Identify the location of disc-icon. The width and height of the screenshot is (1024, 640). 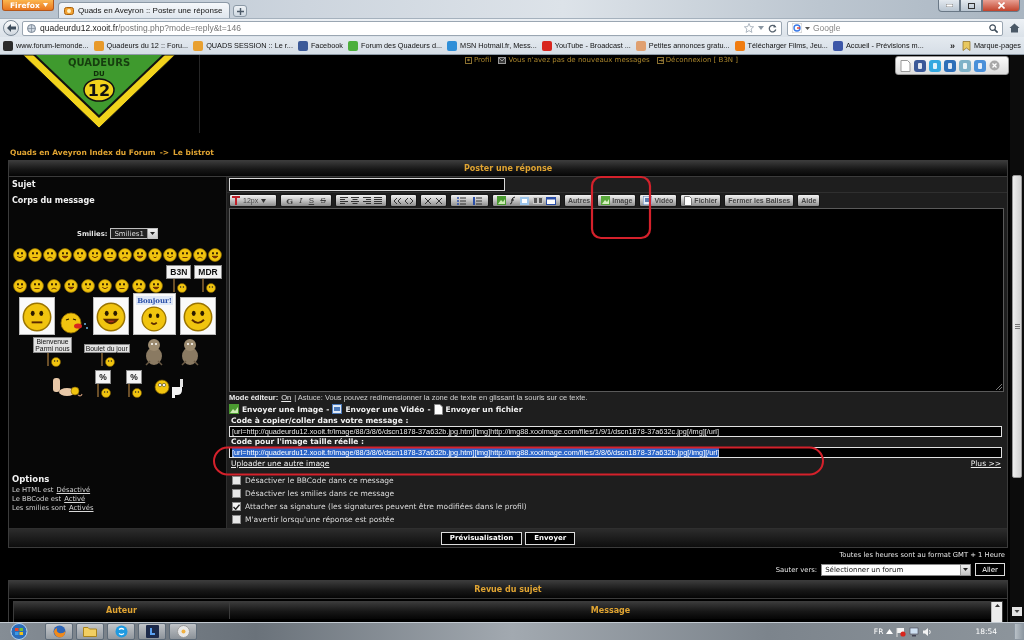
(183, 631).